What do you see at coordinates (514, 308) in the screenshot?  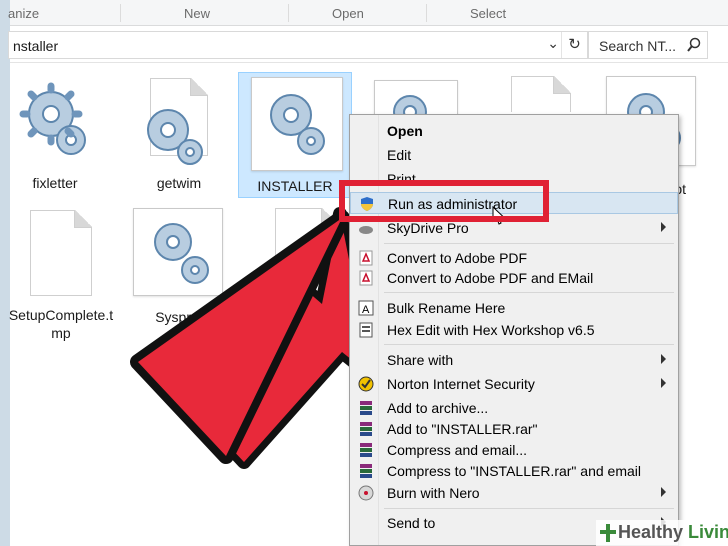 I see `menu-item-bulk-rename: A Bulk Rename Here` at bounding box center [514, 308].